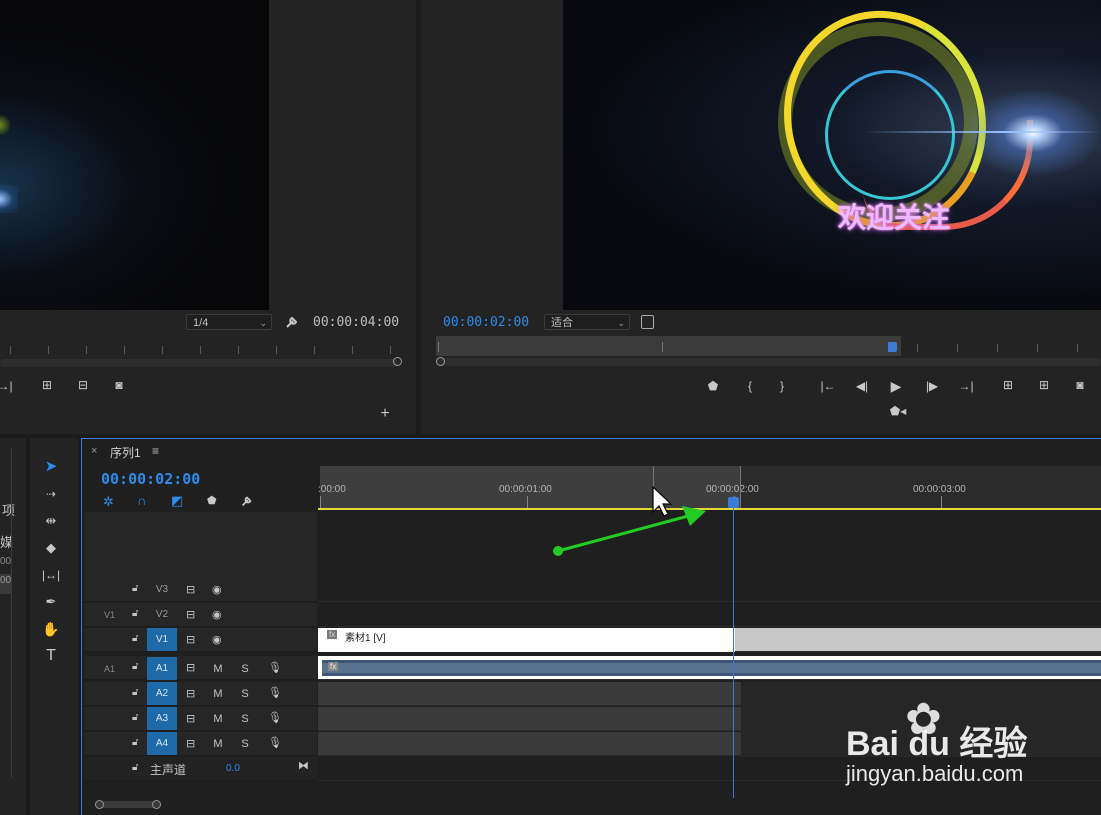 This screenshot has height=815, width=1101. Describe the element at coordinates (51, 494) in the screenshot. I see `track-select-tool-icon: ⇢` at that location.